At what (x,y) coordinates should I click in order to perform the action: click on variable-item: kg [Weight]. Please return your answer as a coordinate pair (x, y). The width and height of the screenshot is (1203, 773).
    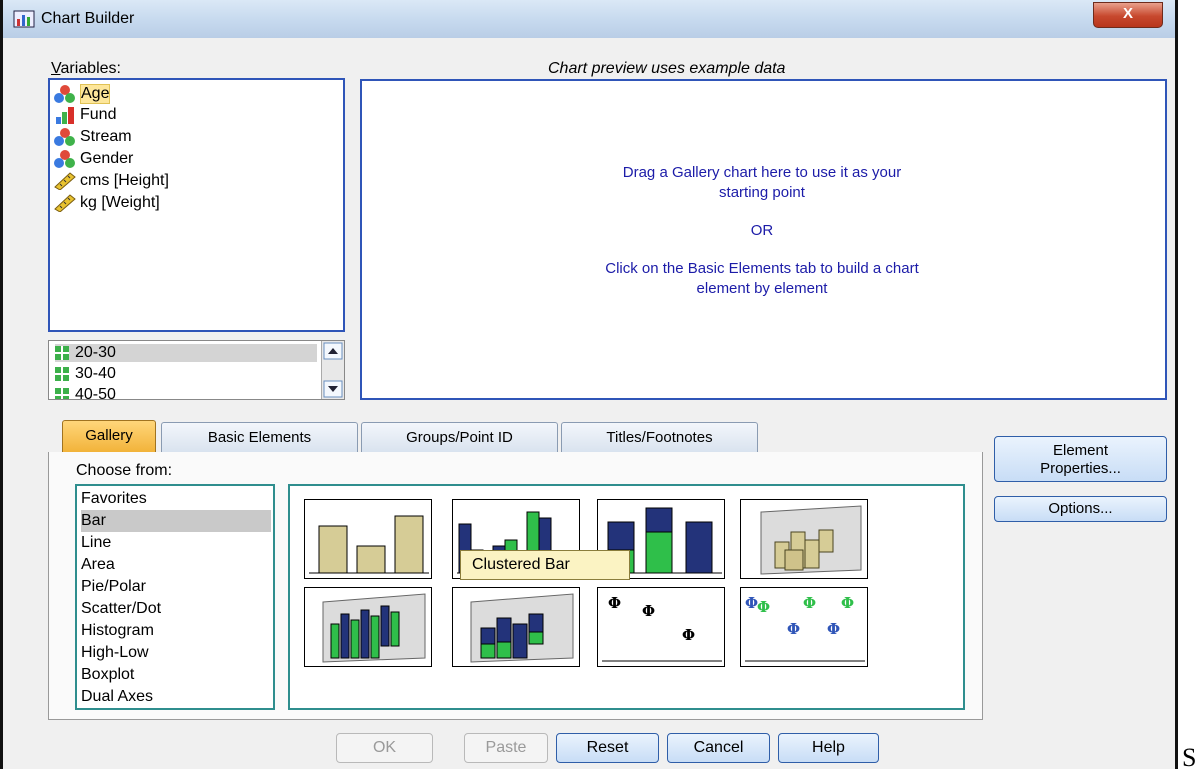
    Looking at the image, I should click on (107, 202).